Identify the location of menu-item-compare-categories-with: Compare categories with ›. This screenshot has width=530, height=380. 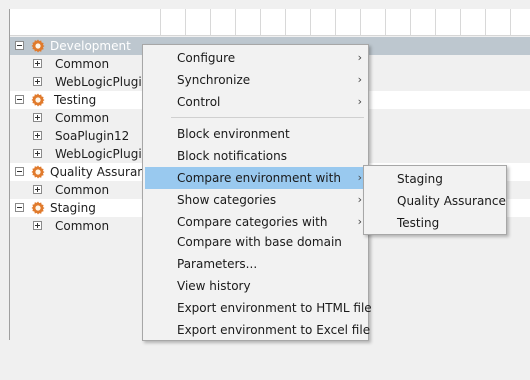
(255, 222).